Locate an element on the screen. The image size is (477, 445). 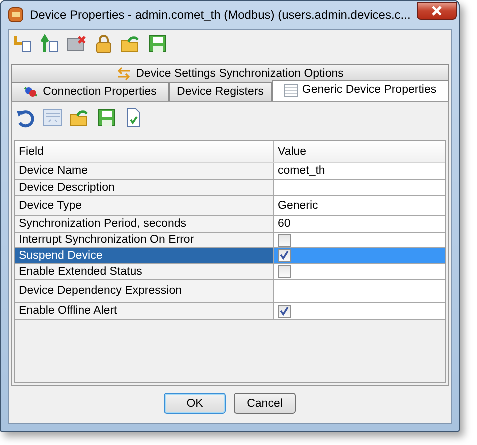
close-button is located at coordinates (436, 11).